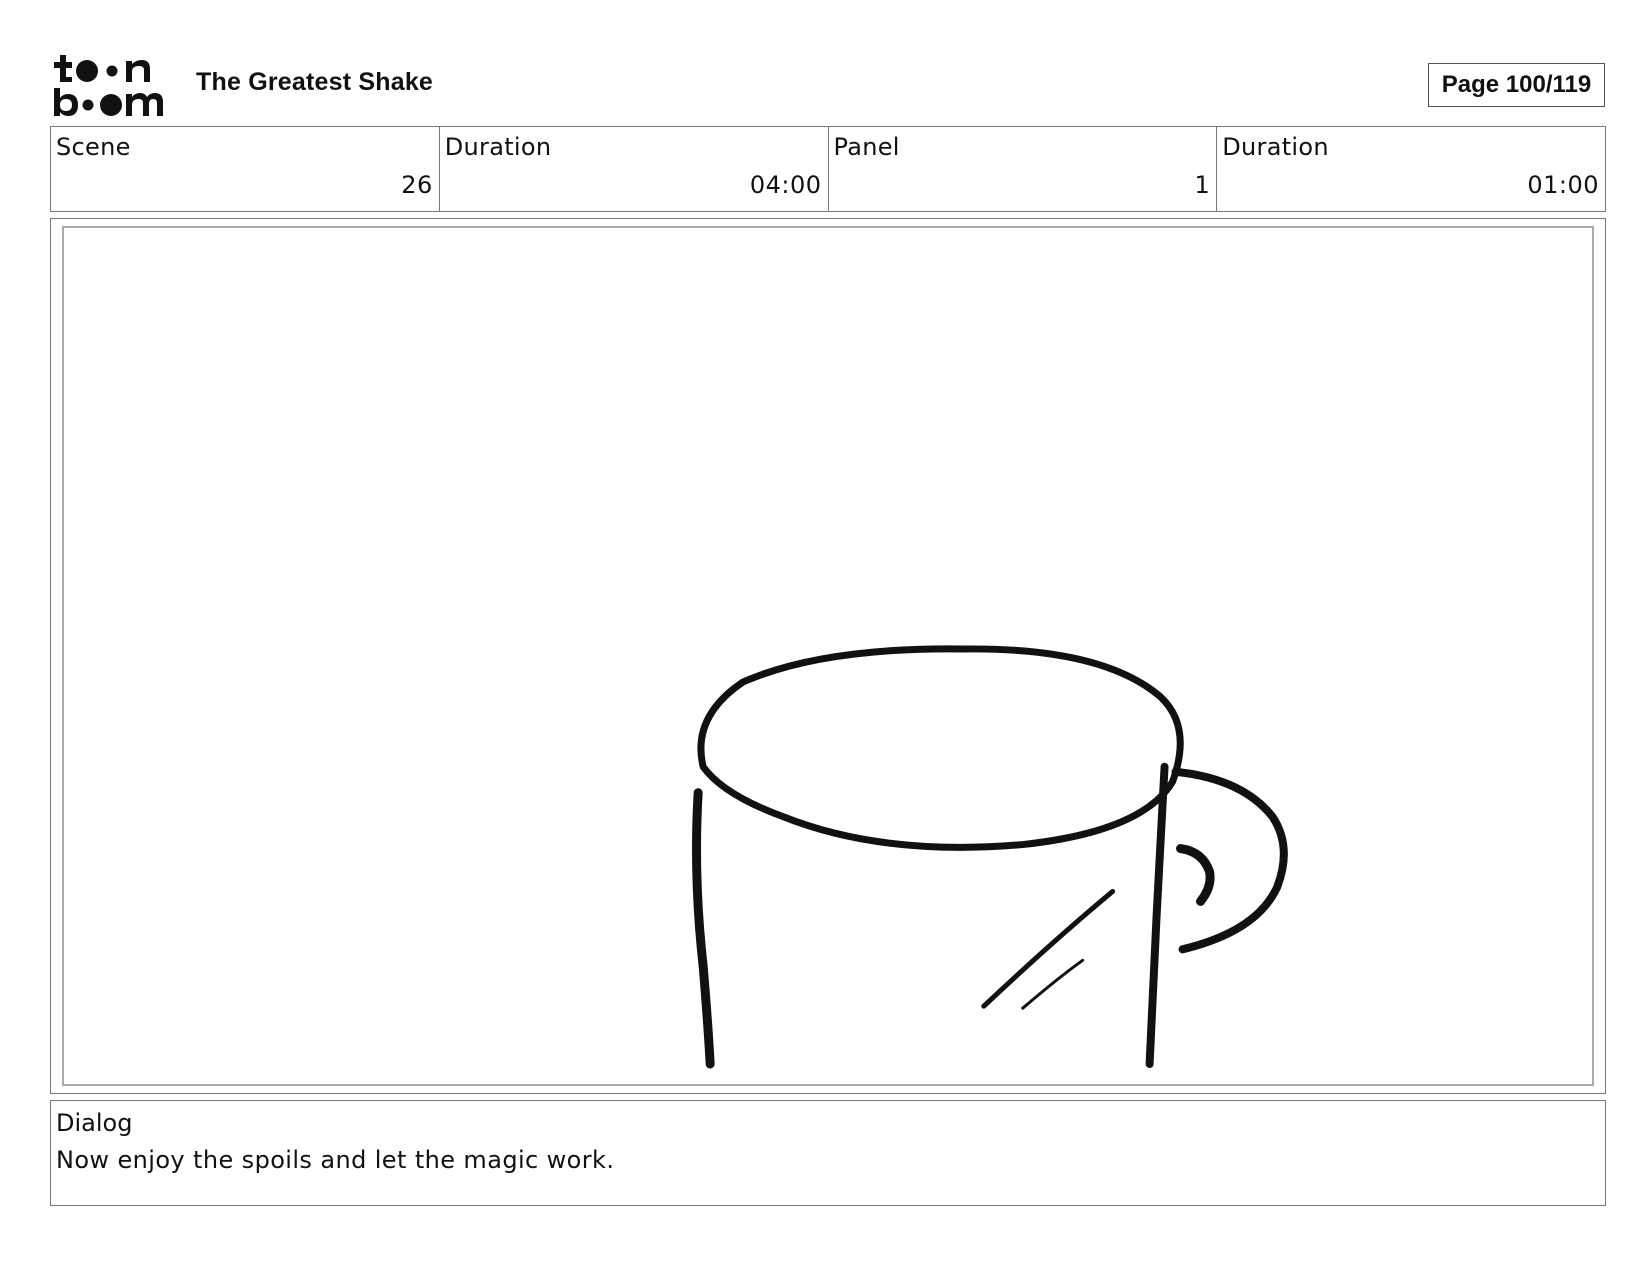  Describe the element at coordinates (108, 85) in the screenshot. I see `toon-boom-logo-icon` at that location.